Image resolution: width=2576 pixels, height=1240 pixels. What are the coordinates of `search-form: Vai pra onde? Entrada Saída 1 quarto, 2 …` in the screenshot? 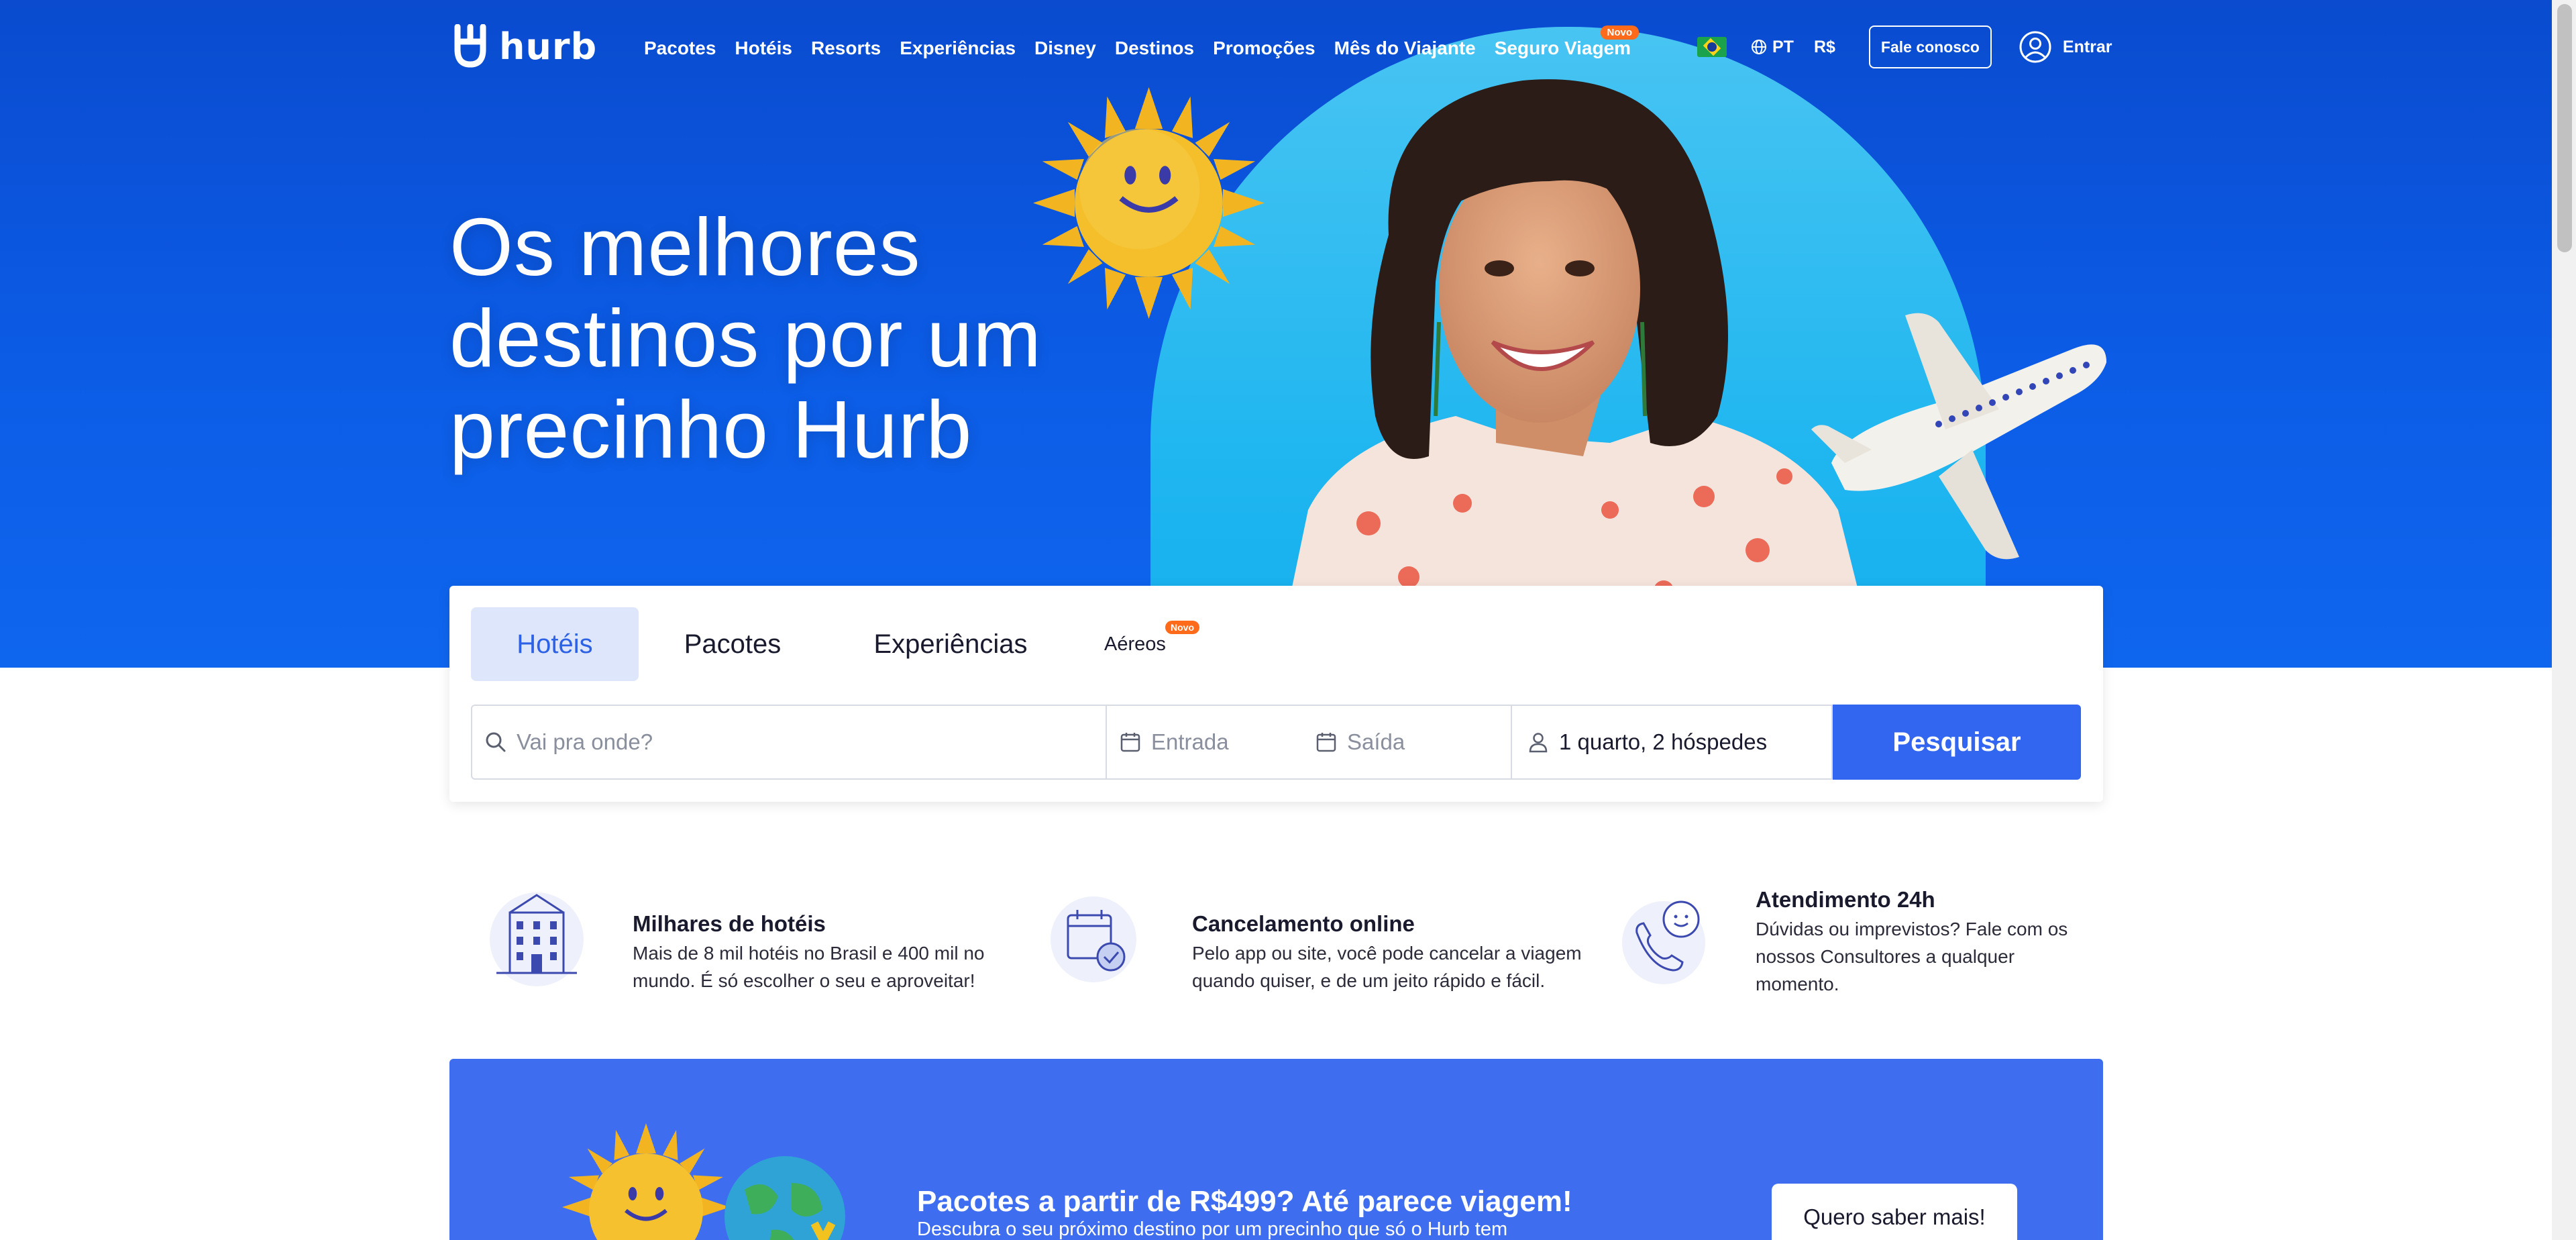 It's located at (1276, 742).